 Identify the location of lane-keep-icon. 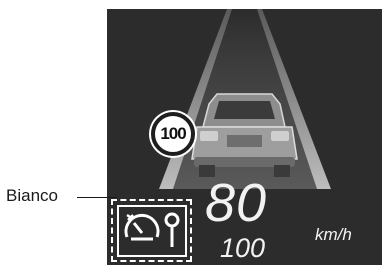
(172, 229).